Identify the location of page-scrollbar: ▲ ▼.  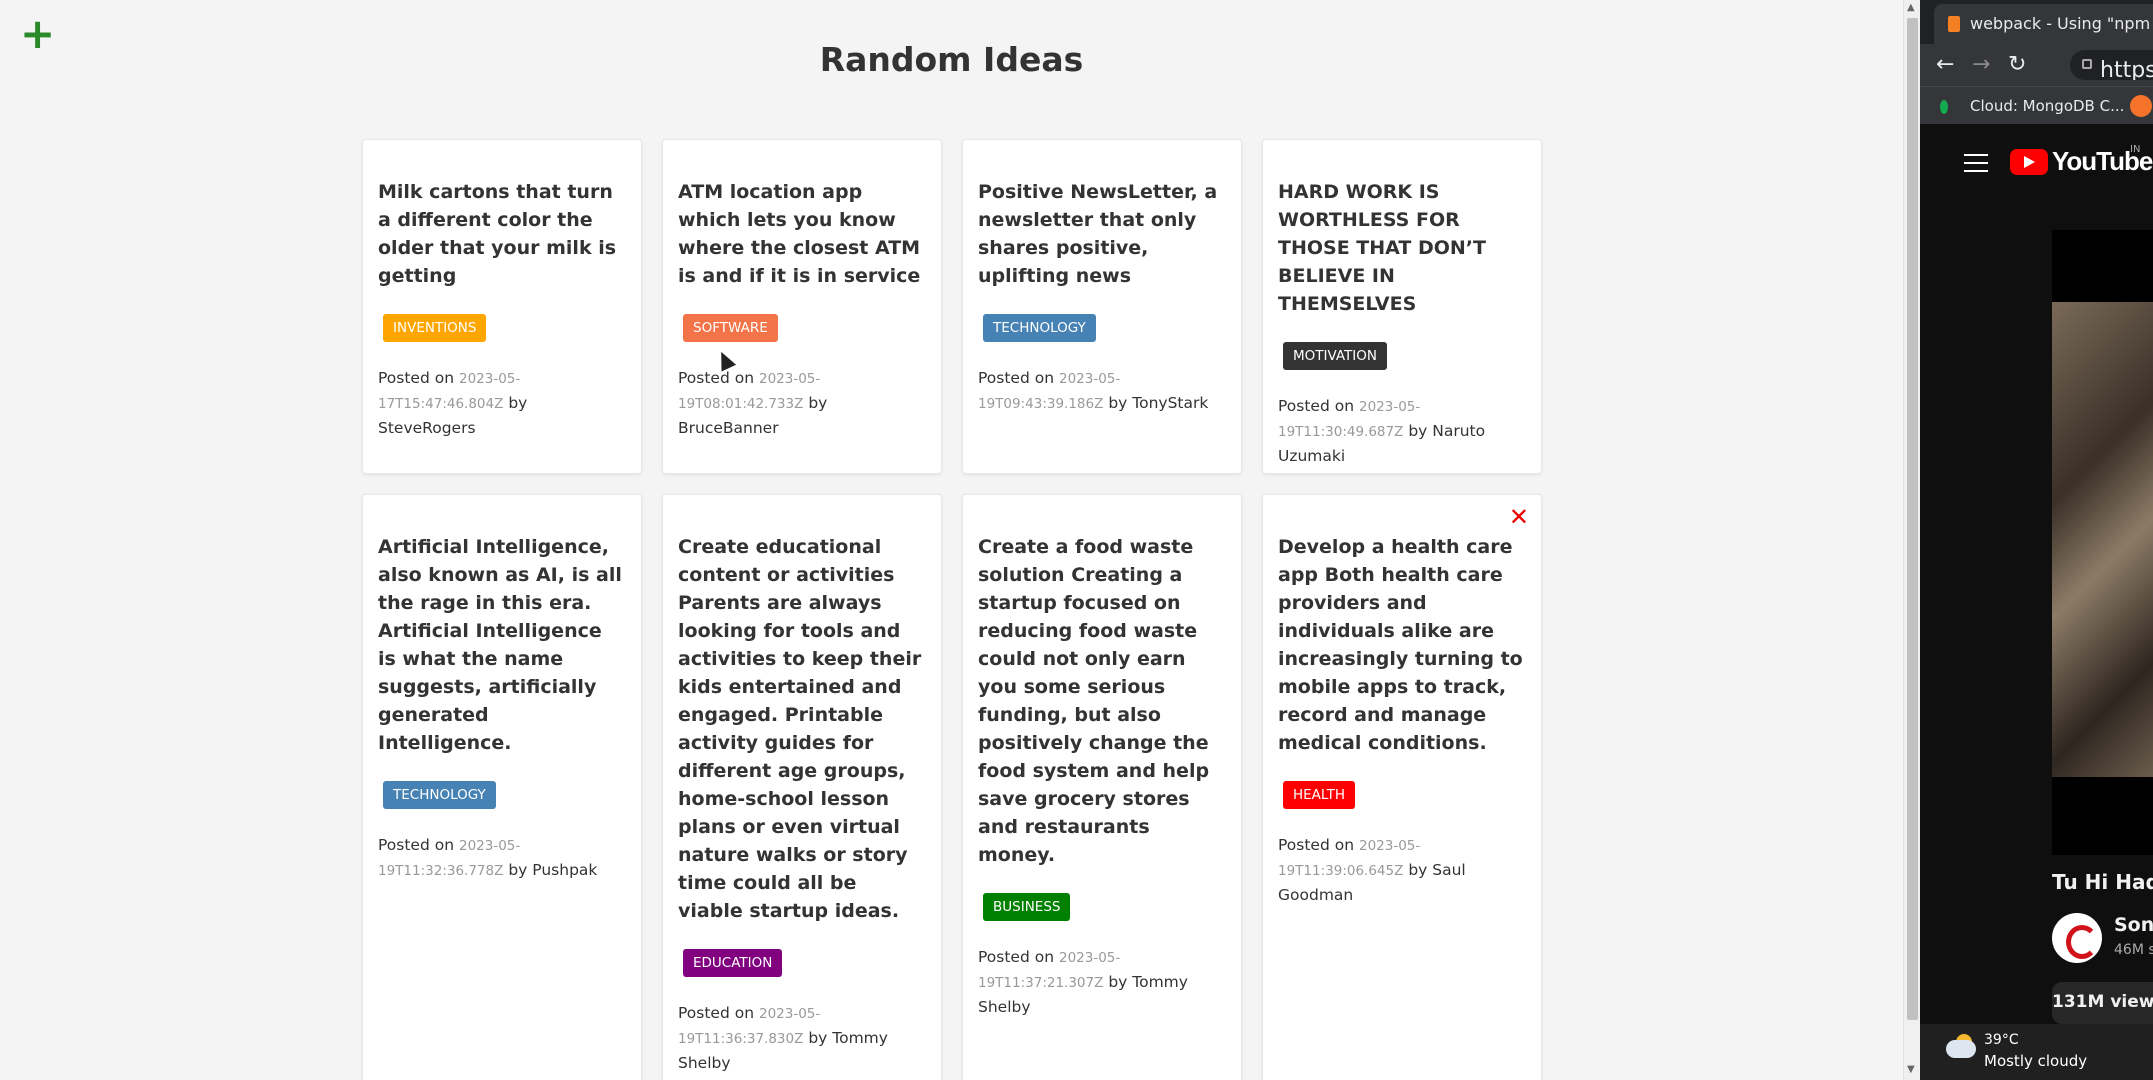
(1911, 540).